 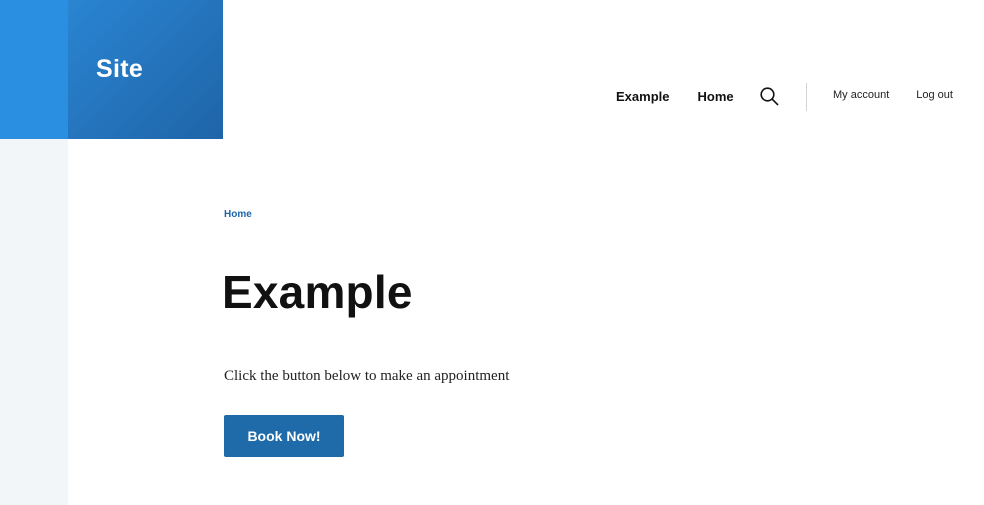 What do you see at coordinates (715, 96) in the screenshot?
I see `nav-link-home: Home` at bounding box center [715, 96].